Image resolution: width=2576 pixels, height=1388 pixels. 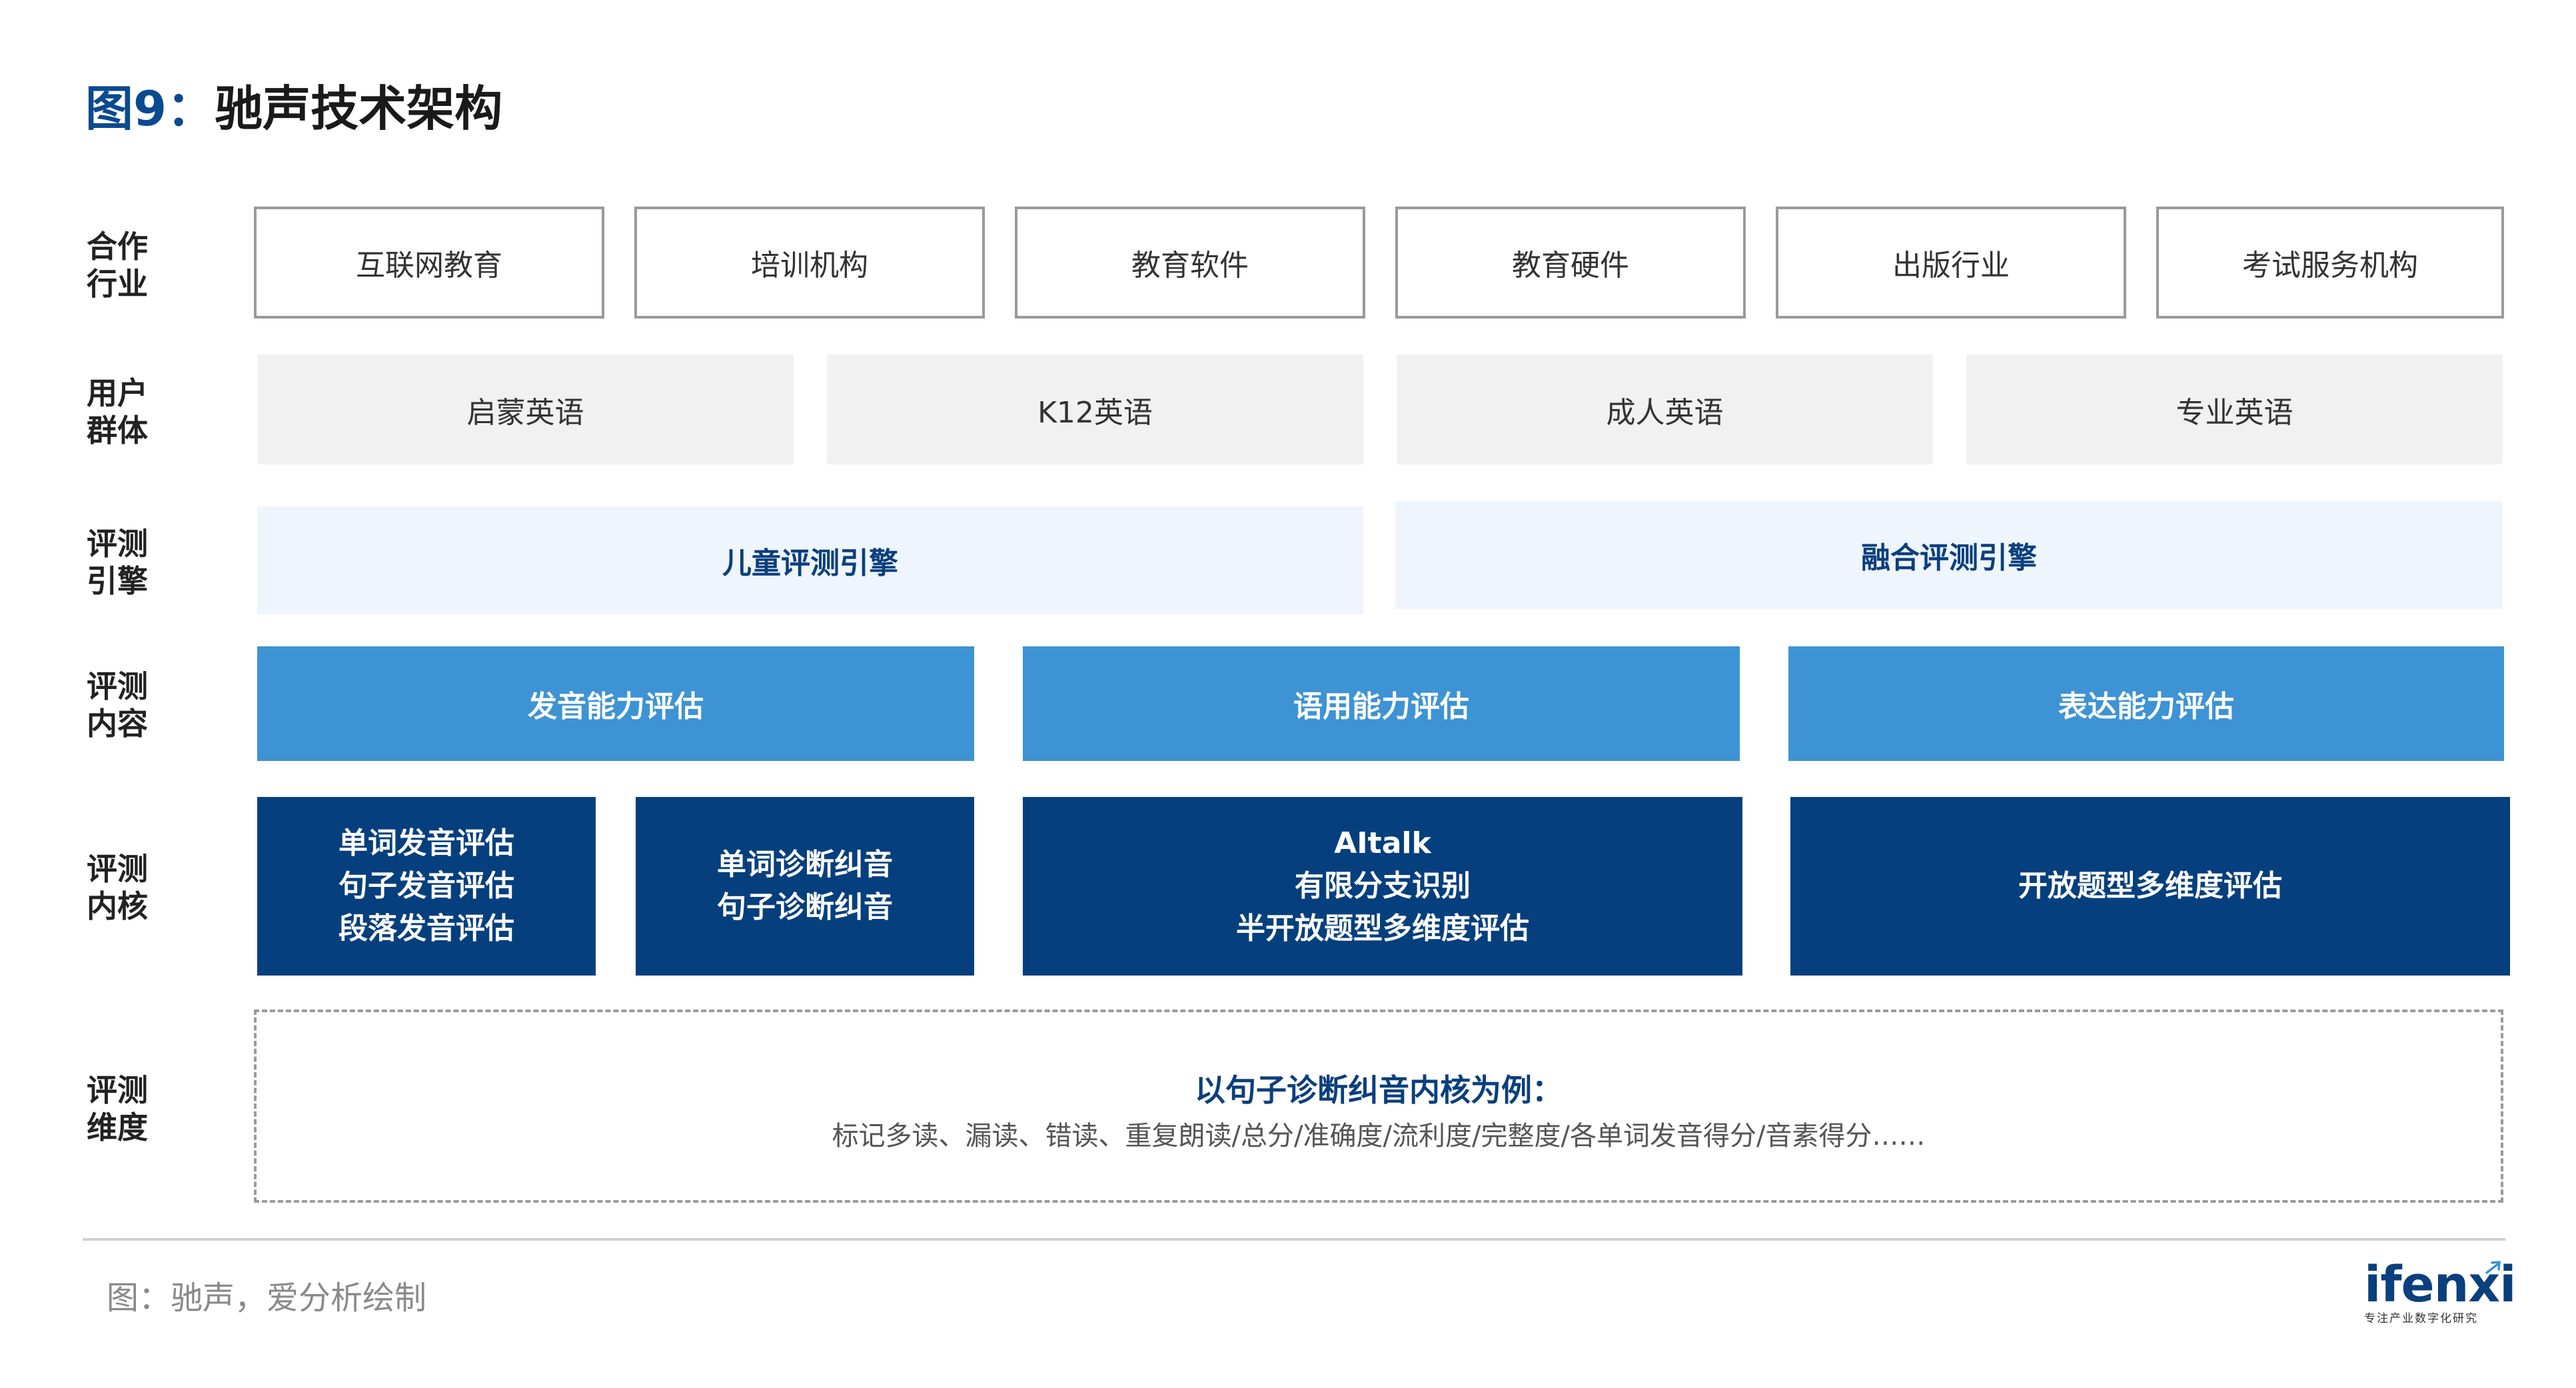 I want to click on engine-box-children: 儿童评测引擎, so click(x=810, y=560).